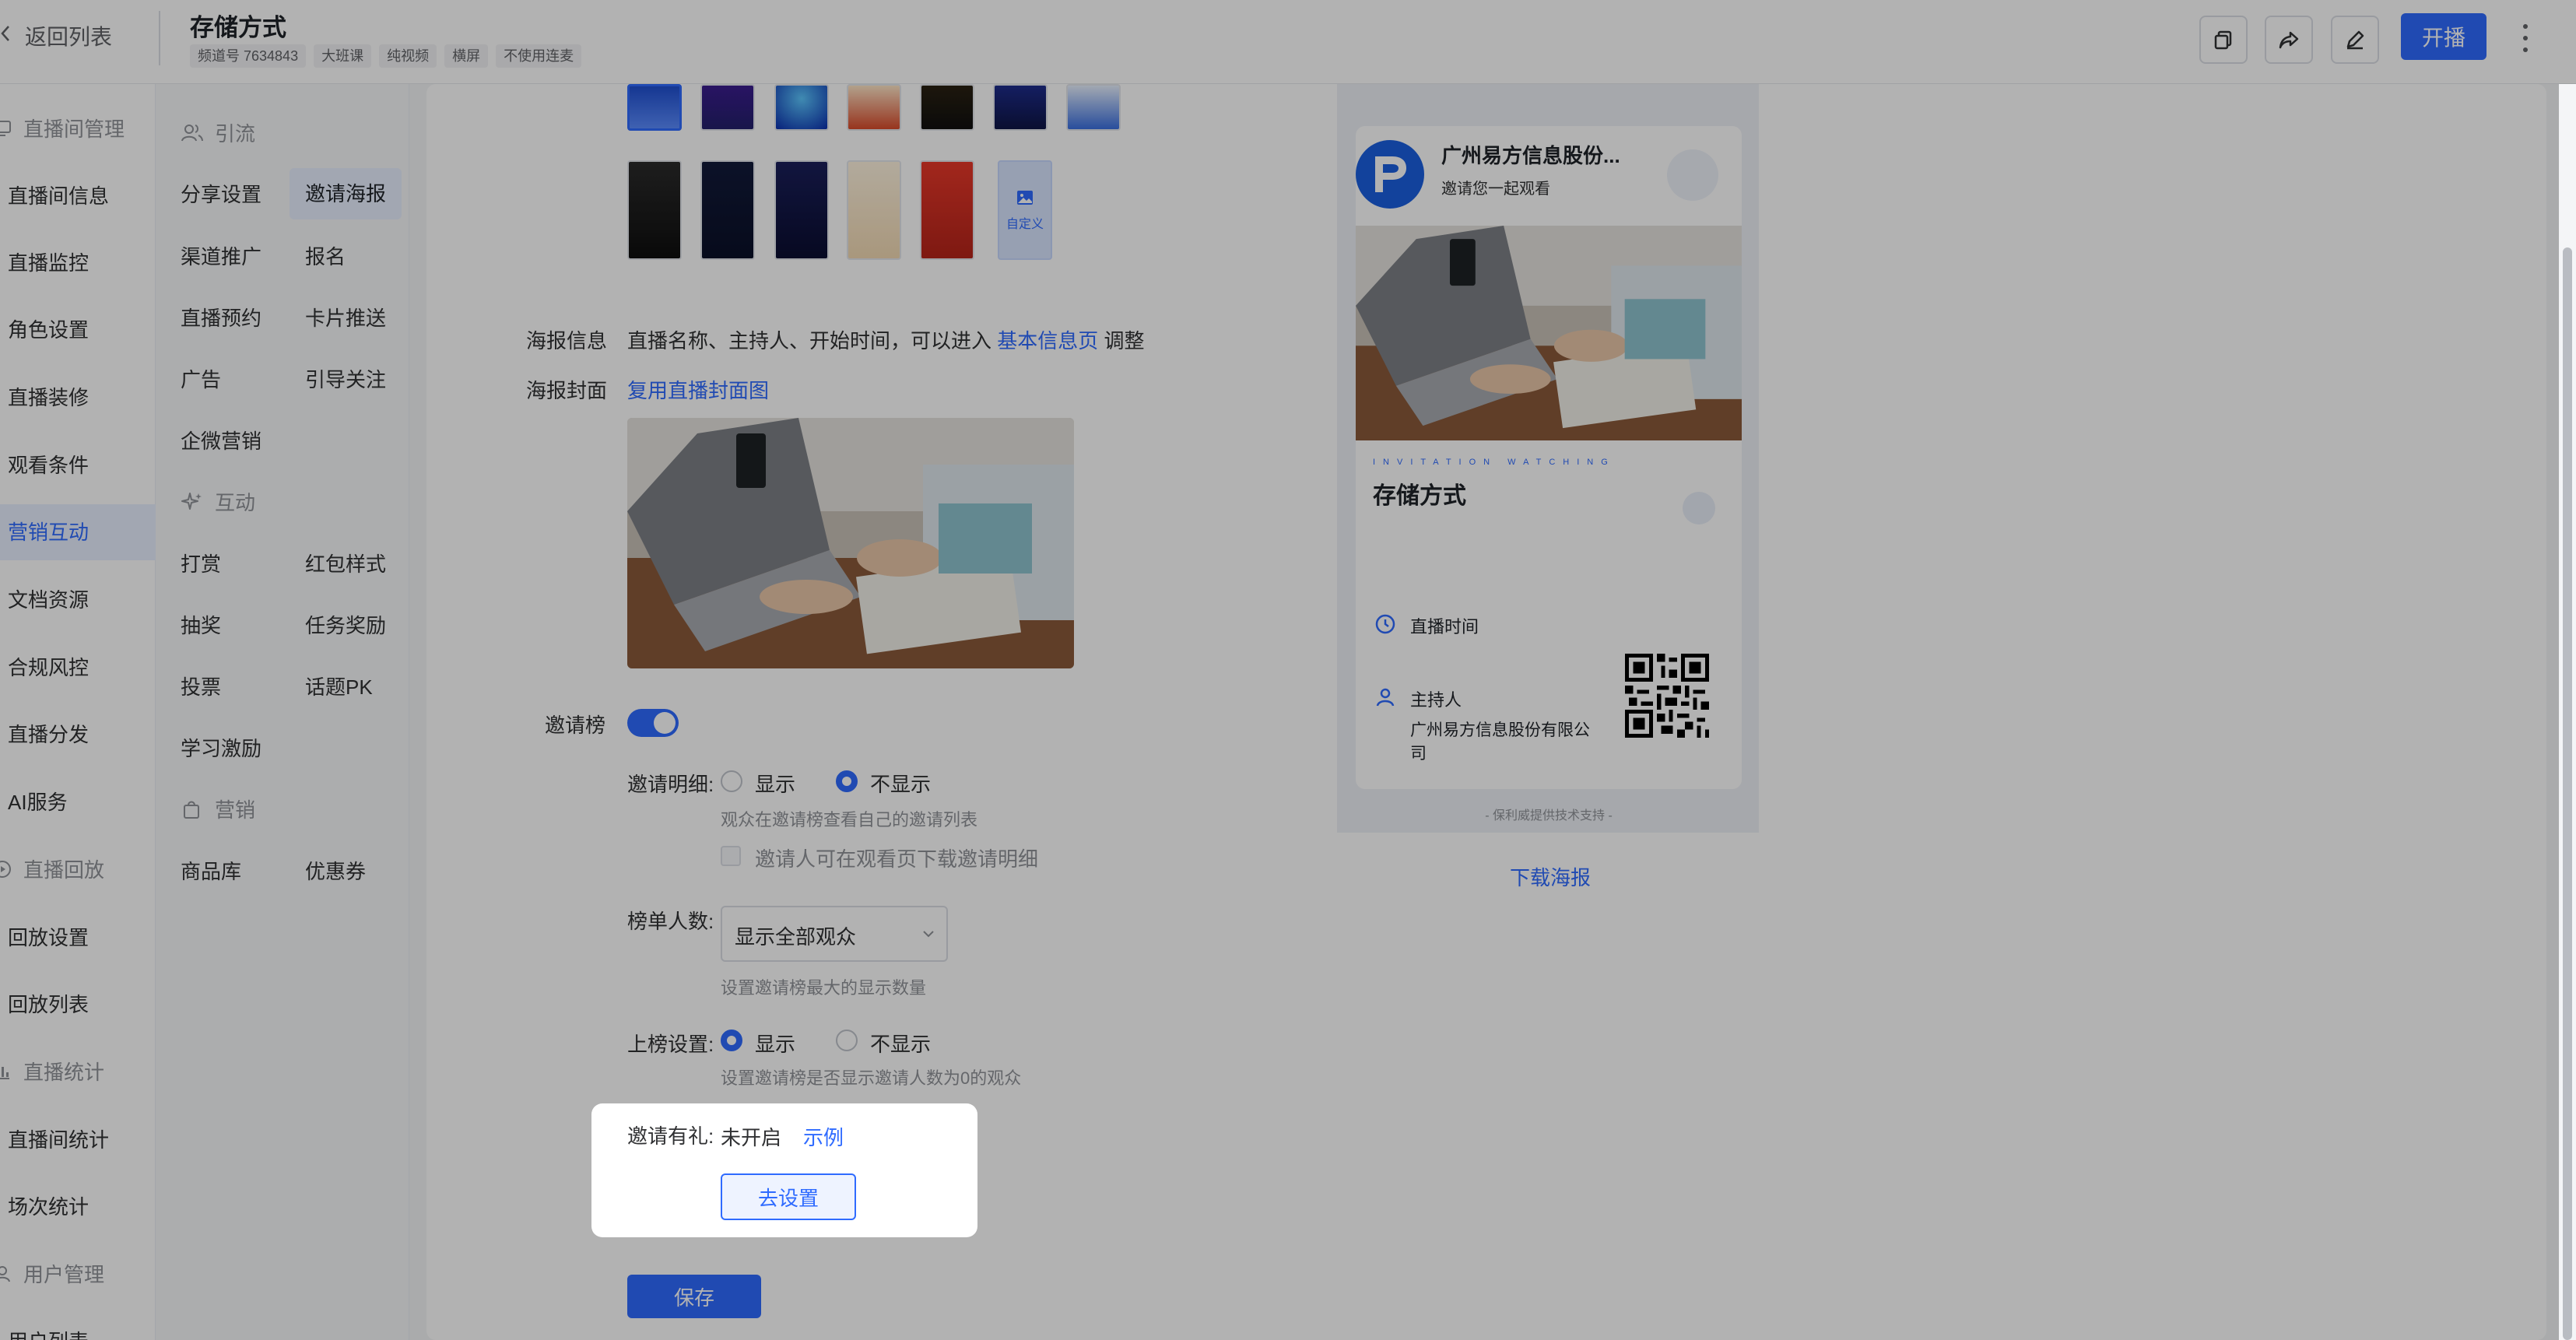 The image size is (2576, 1340). What do you see at coordinates (752, 1138) in the screenshot?
I see `invite-gift-status: 未开启` at bounding box center [752, 1138].